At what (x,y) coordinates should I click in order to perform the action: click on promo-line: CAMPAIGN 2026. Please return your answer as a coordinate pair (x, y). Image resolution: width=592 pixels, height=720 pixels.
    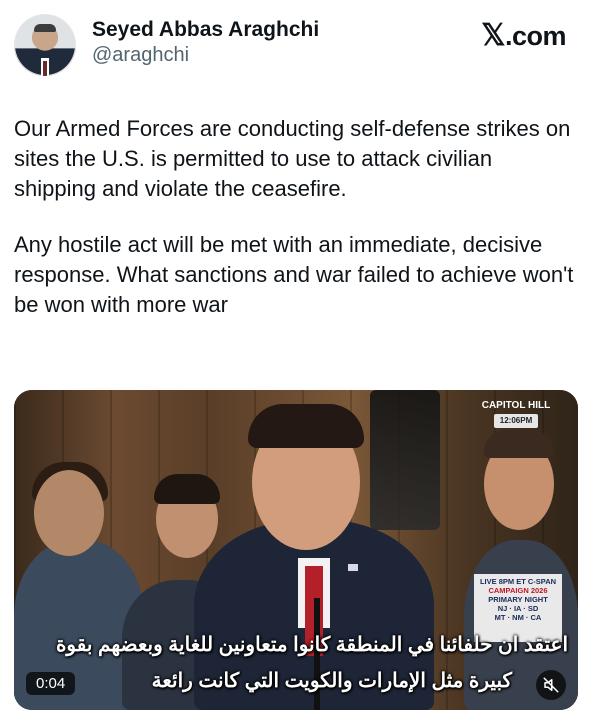
    Looking at the image, I should click on (518, 590).